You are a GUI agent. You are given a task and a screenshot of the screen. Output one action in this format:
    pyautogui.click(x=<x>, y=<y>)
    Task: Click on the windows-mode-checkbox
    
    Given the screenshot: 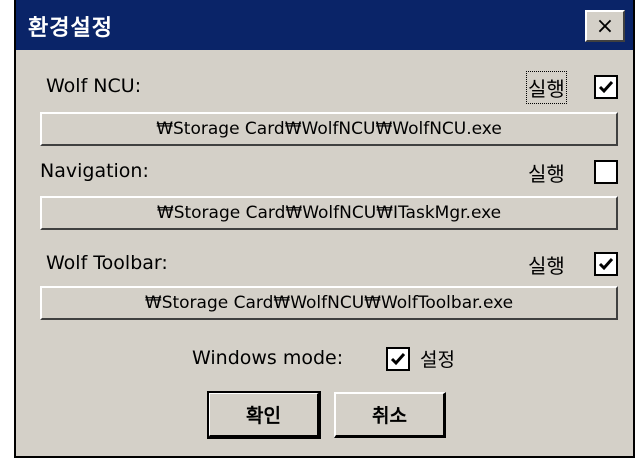 What is the action you would take?
    pyautogui.click(x=398, y=359)
    